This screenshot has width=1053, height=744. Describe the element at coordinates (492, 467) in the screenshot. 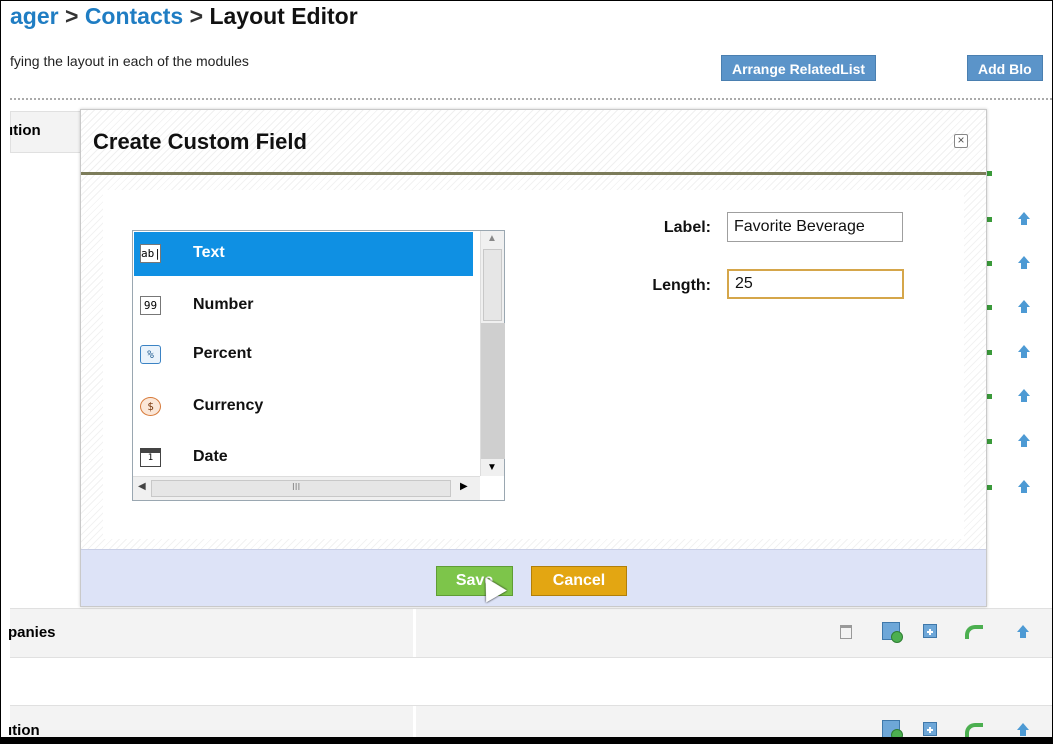

I see `scroll-down-icon: ▼` at that location.